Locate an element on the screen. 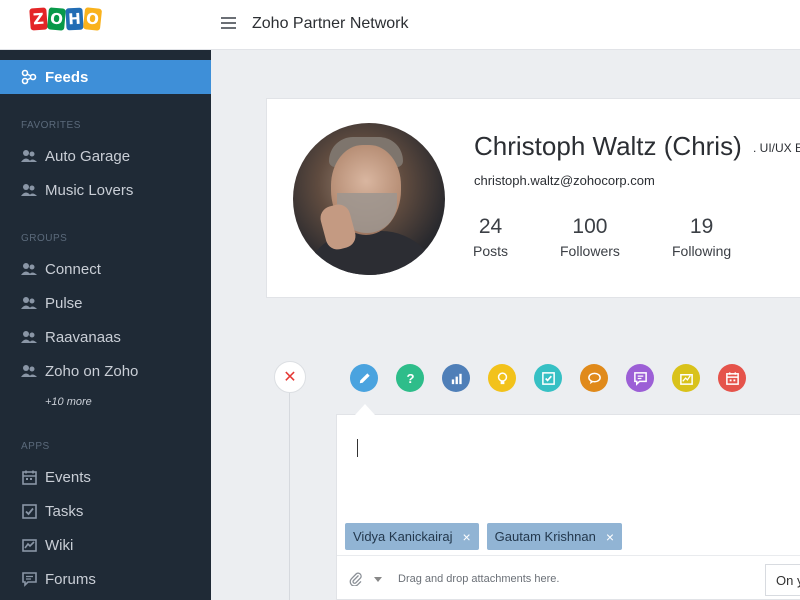 Image resolution: width=800 pixels, height=600 pixels. stat-followers: 100 Followers is located at coordinates (590, 237).